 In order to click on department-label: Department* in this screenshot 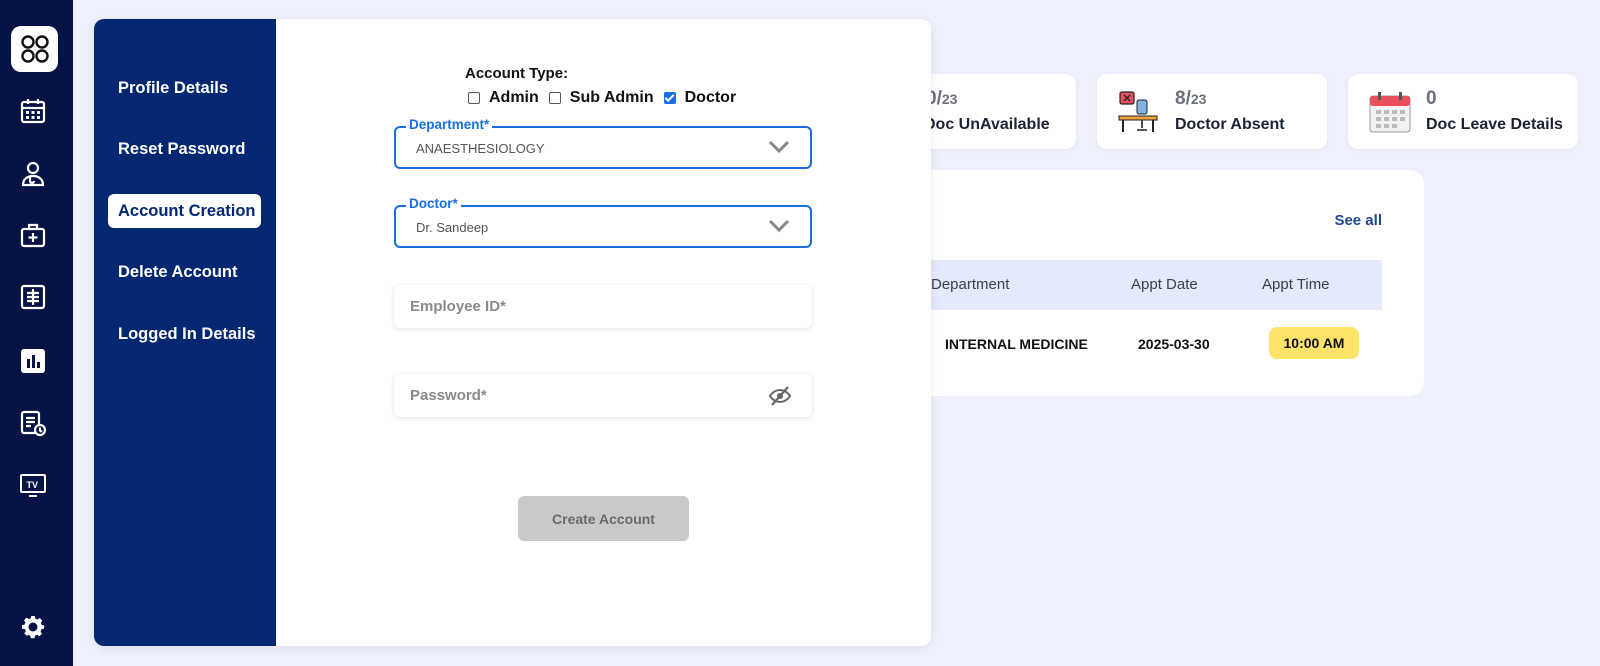, I will do `click(449, 124)`.